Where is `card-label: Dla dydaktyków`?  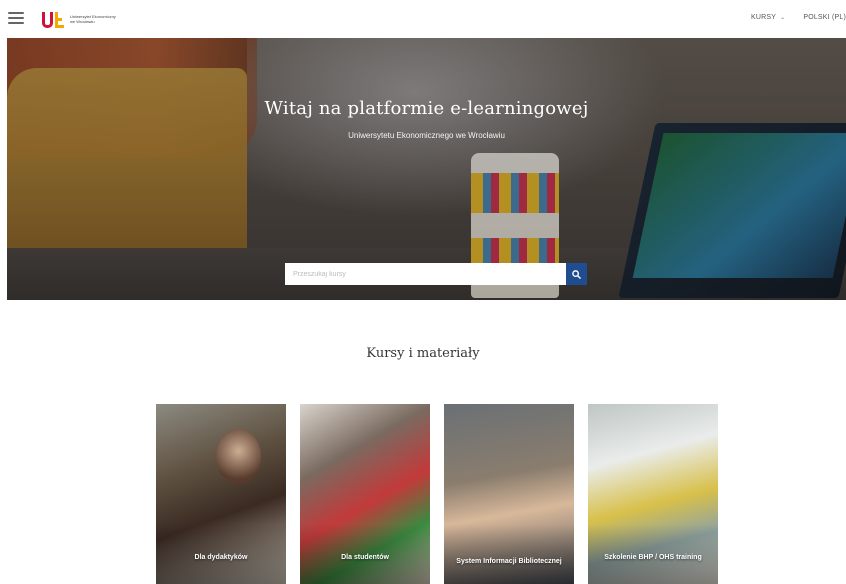 card-label: Dla dydaktyków is located at coordinates (221, 557).